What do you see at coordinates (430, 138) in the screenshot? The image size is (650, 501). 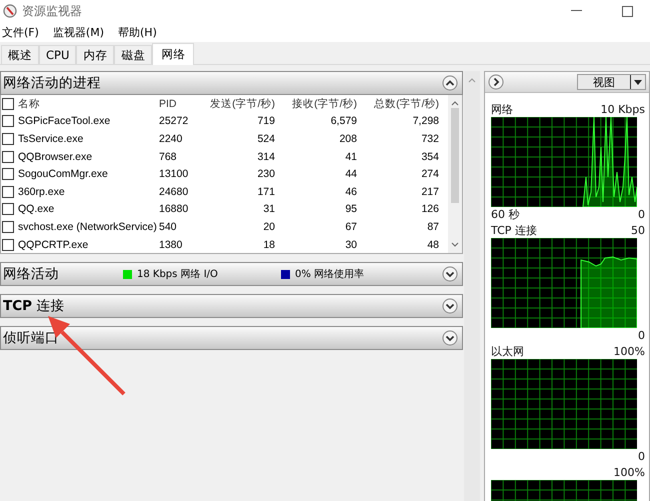 I see `table-cell: 732` at bounding box center [430, 138].